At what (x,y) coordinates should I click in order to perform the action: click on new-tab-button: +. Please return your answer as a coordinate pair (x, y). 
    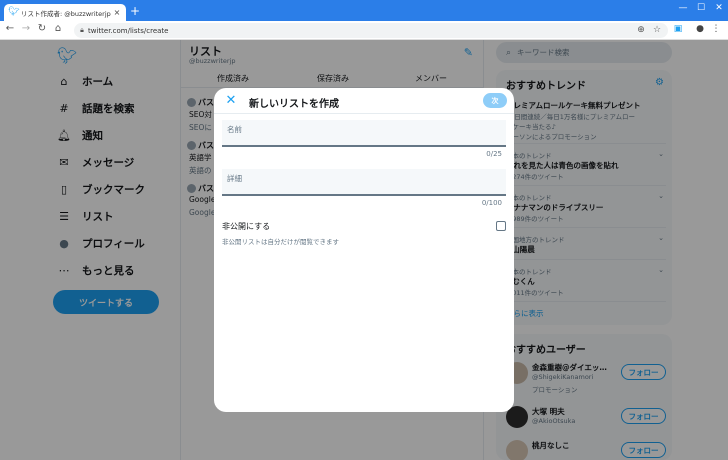
    Looking at the image, I should click on (135, 11).